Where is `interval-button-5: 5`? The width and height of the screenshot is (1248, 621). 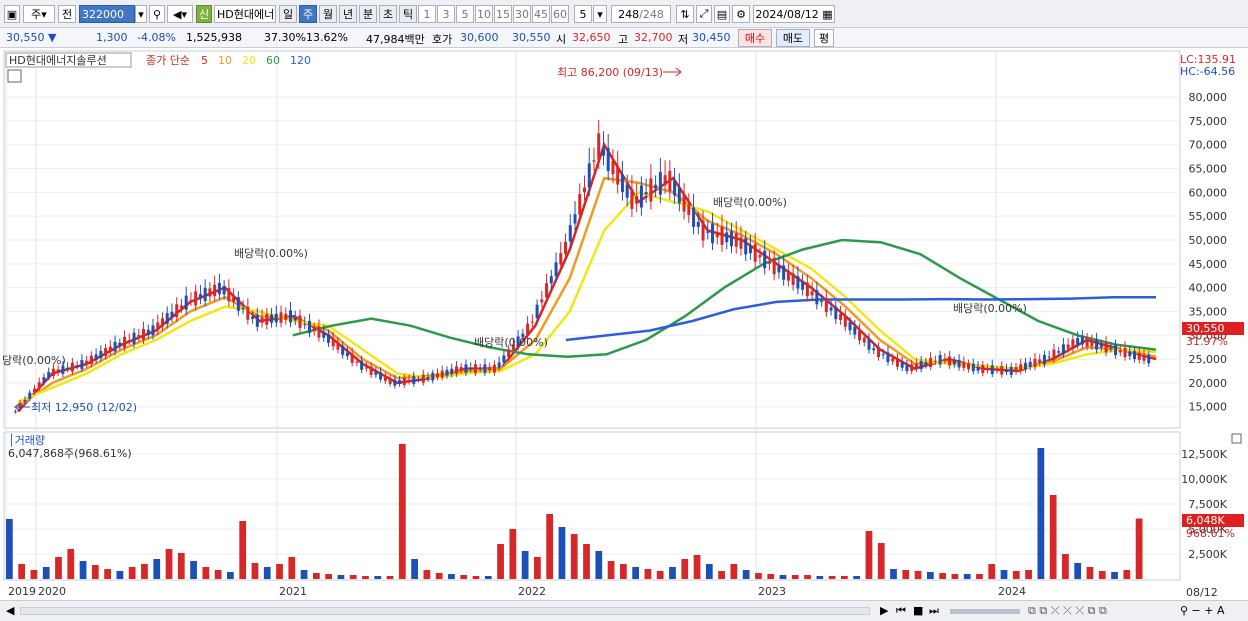 interval-button-5: 5 is located at coordinates (465, 14).